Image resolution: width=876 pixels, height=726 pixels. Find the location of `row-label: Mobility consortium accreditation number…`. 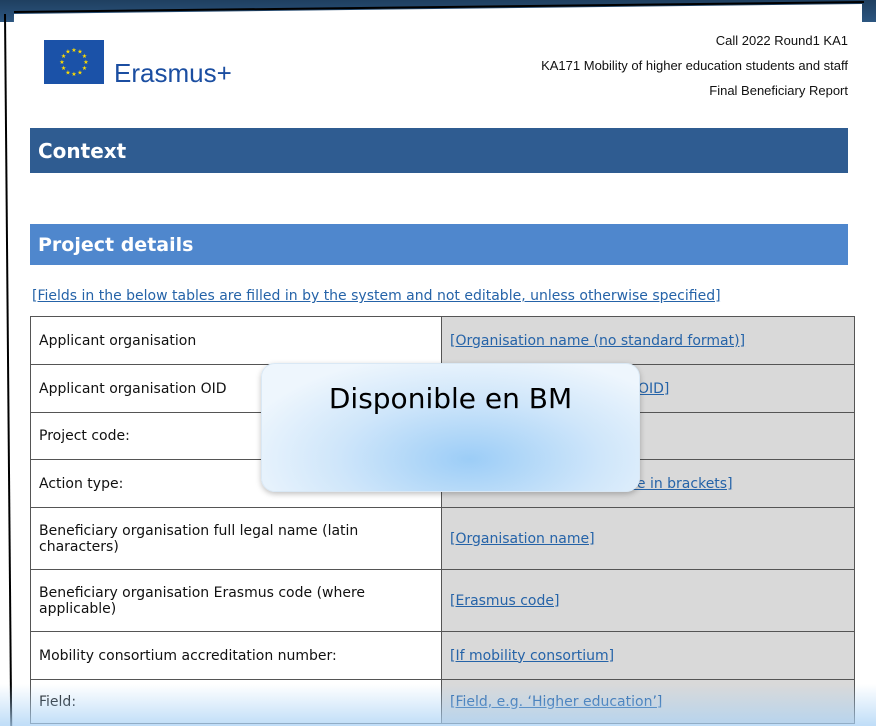

row-label: Mobility consortium accreditation number… is located at coordinates (236, 655).